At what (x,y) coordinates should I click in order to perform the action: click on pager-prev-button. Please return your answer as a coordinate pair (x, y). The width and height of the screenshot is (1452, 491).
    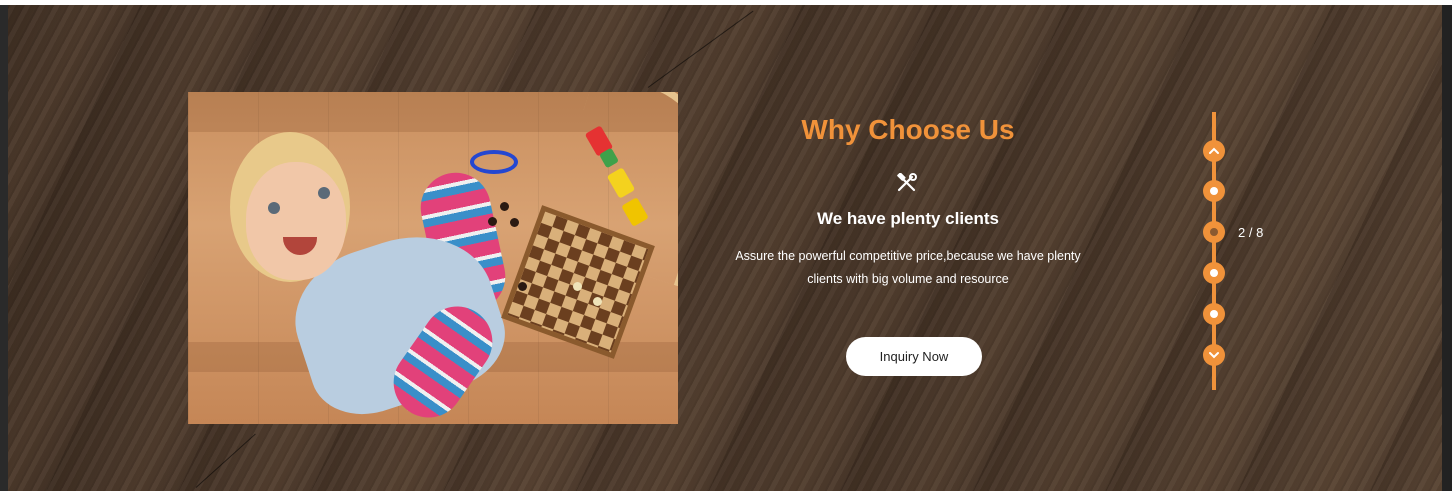
    Looking at the image, I should click on (1214, 151).